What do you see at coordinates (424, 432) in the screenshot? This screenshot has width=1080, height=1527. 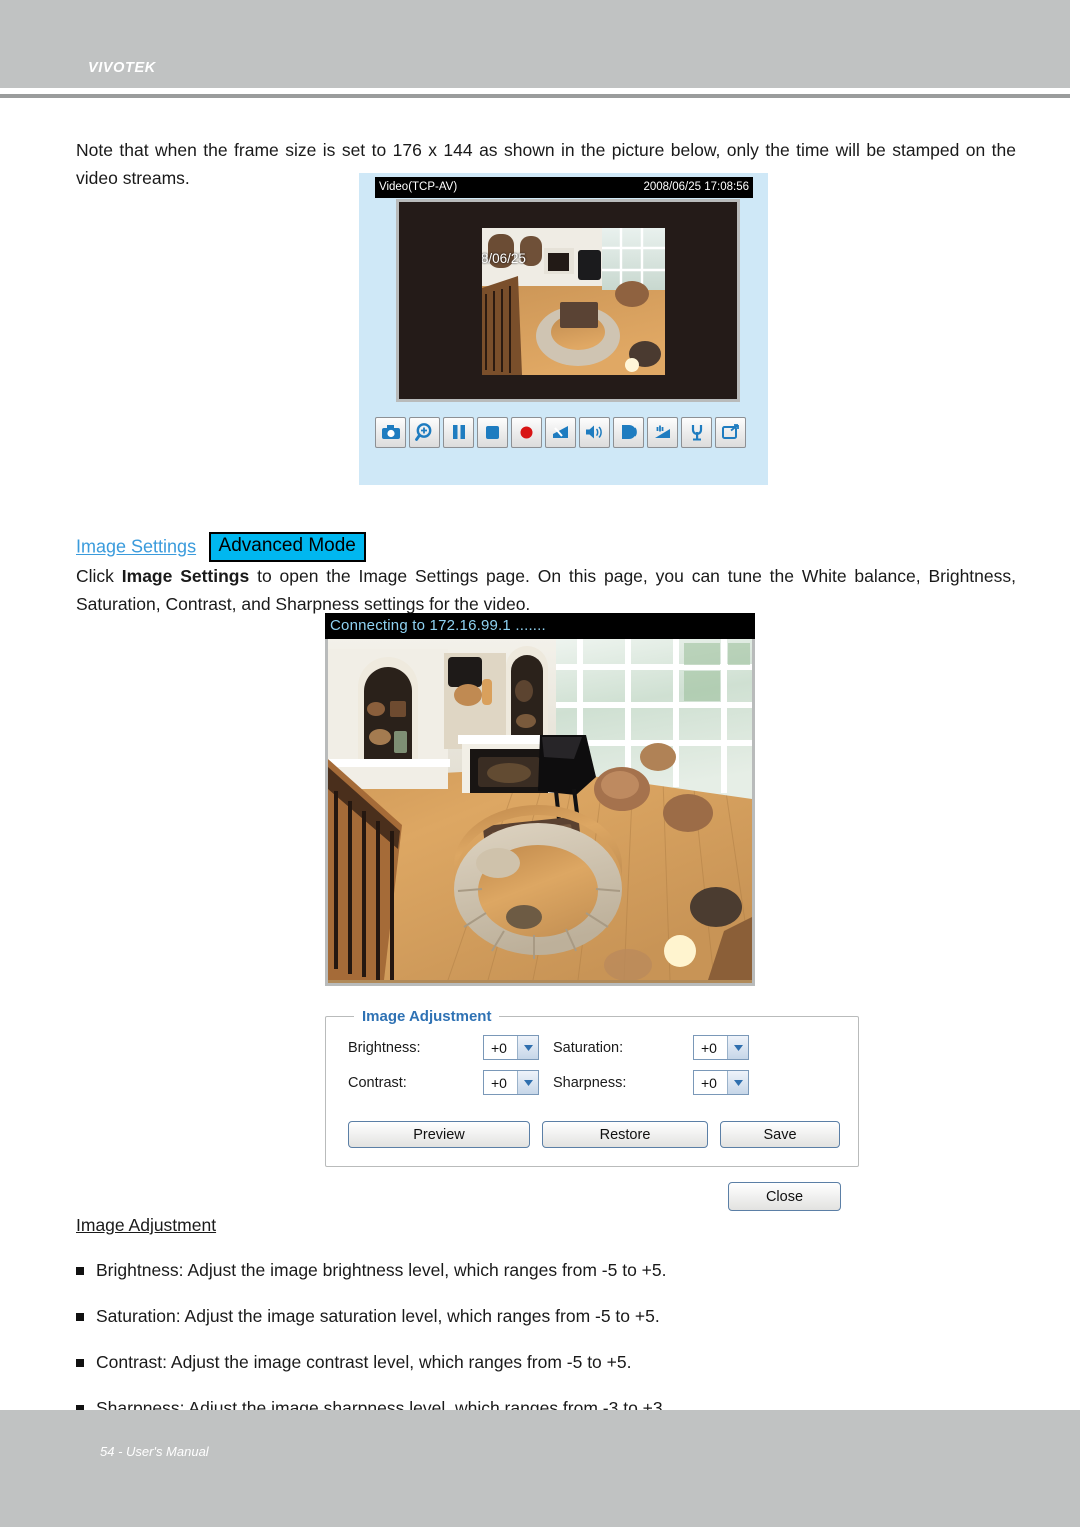 I see `digital-zoom-icon` at bounding box center [424, 432].